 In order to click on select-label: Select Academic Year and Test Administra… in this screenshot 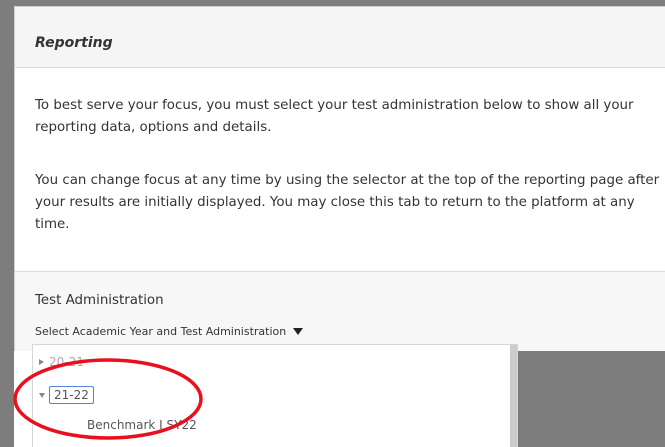, I will do `click(161, 331)`.